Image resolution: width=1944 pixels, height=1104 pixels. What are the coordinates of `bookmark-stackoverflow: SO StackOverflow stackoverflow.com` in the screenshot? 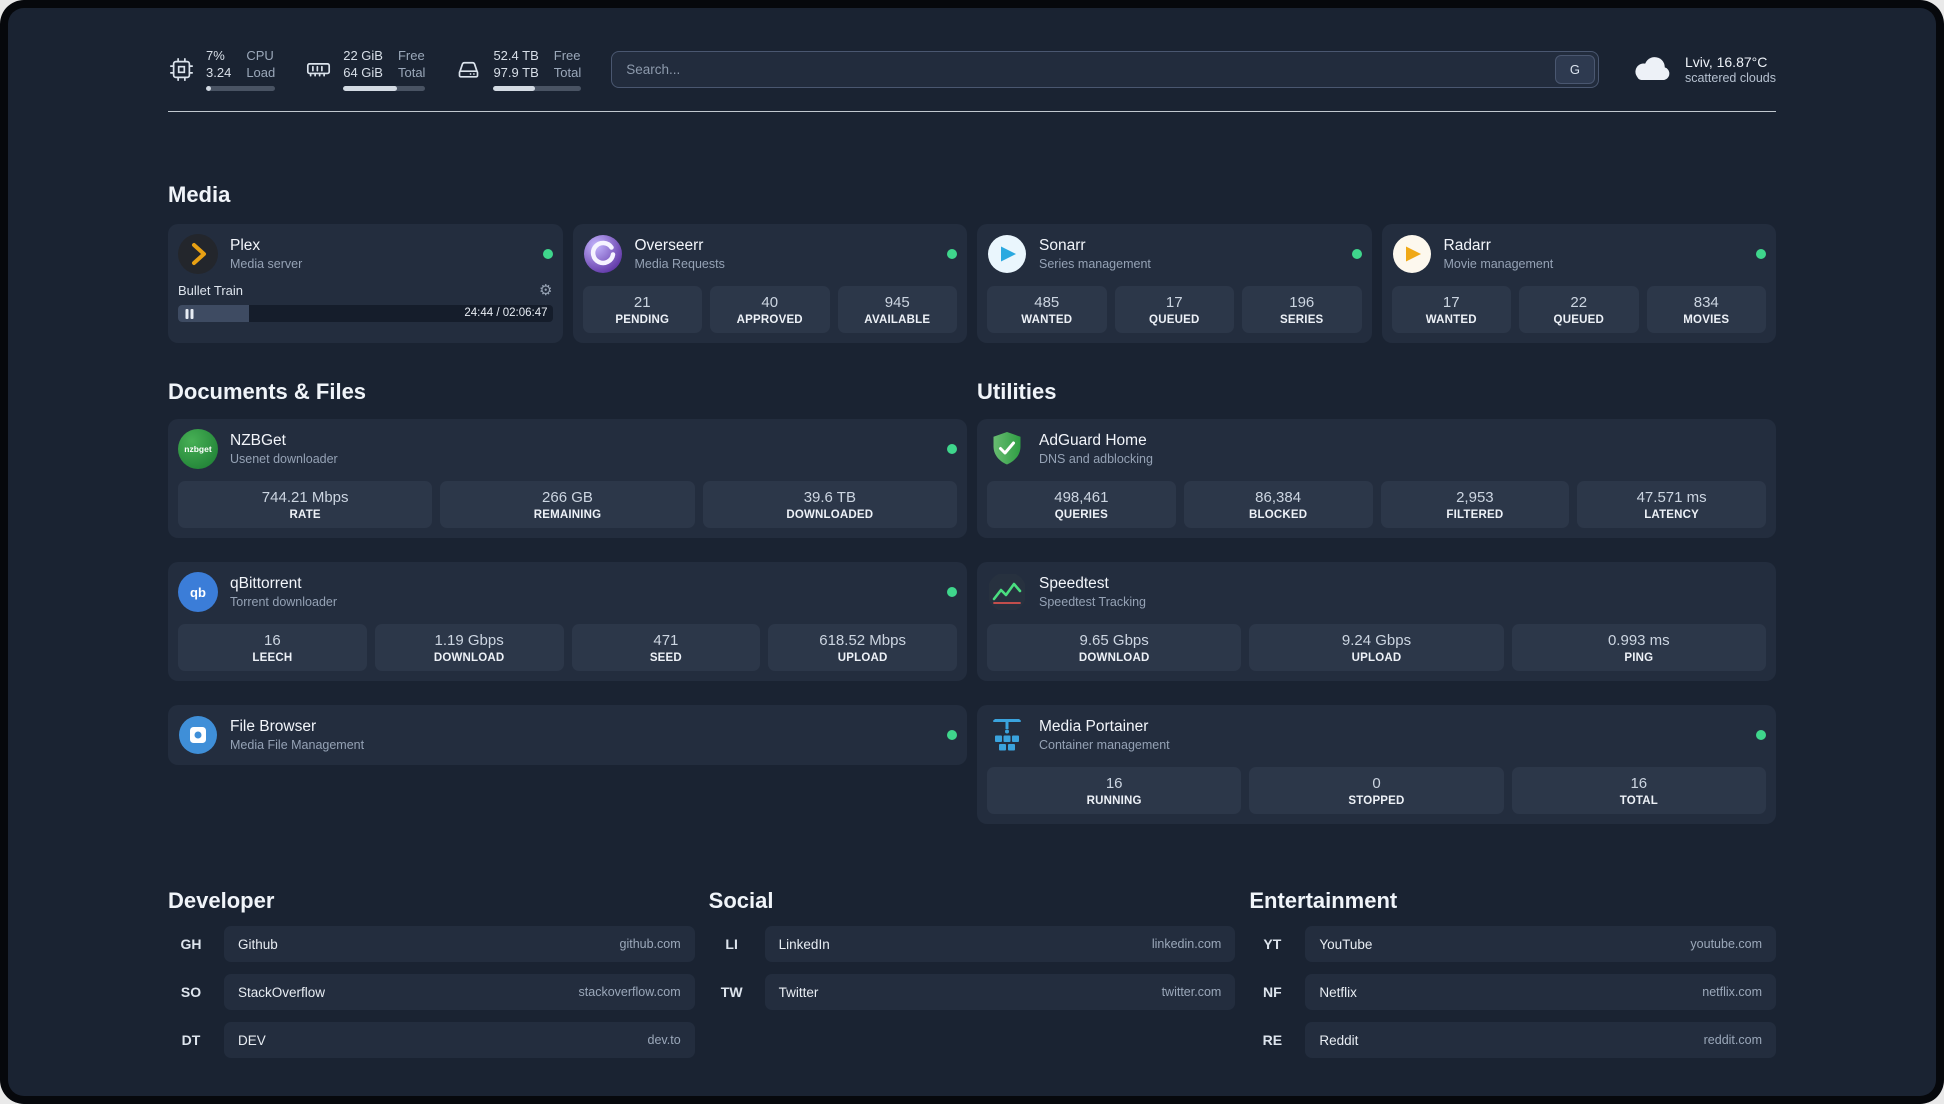 It's located at (431, 992).